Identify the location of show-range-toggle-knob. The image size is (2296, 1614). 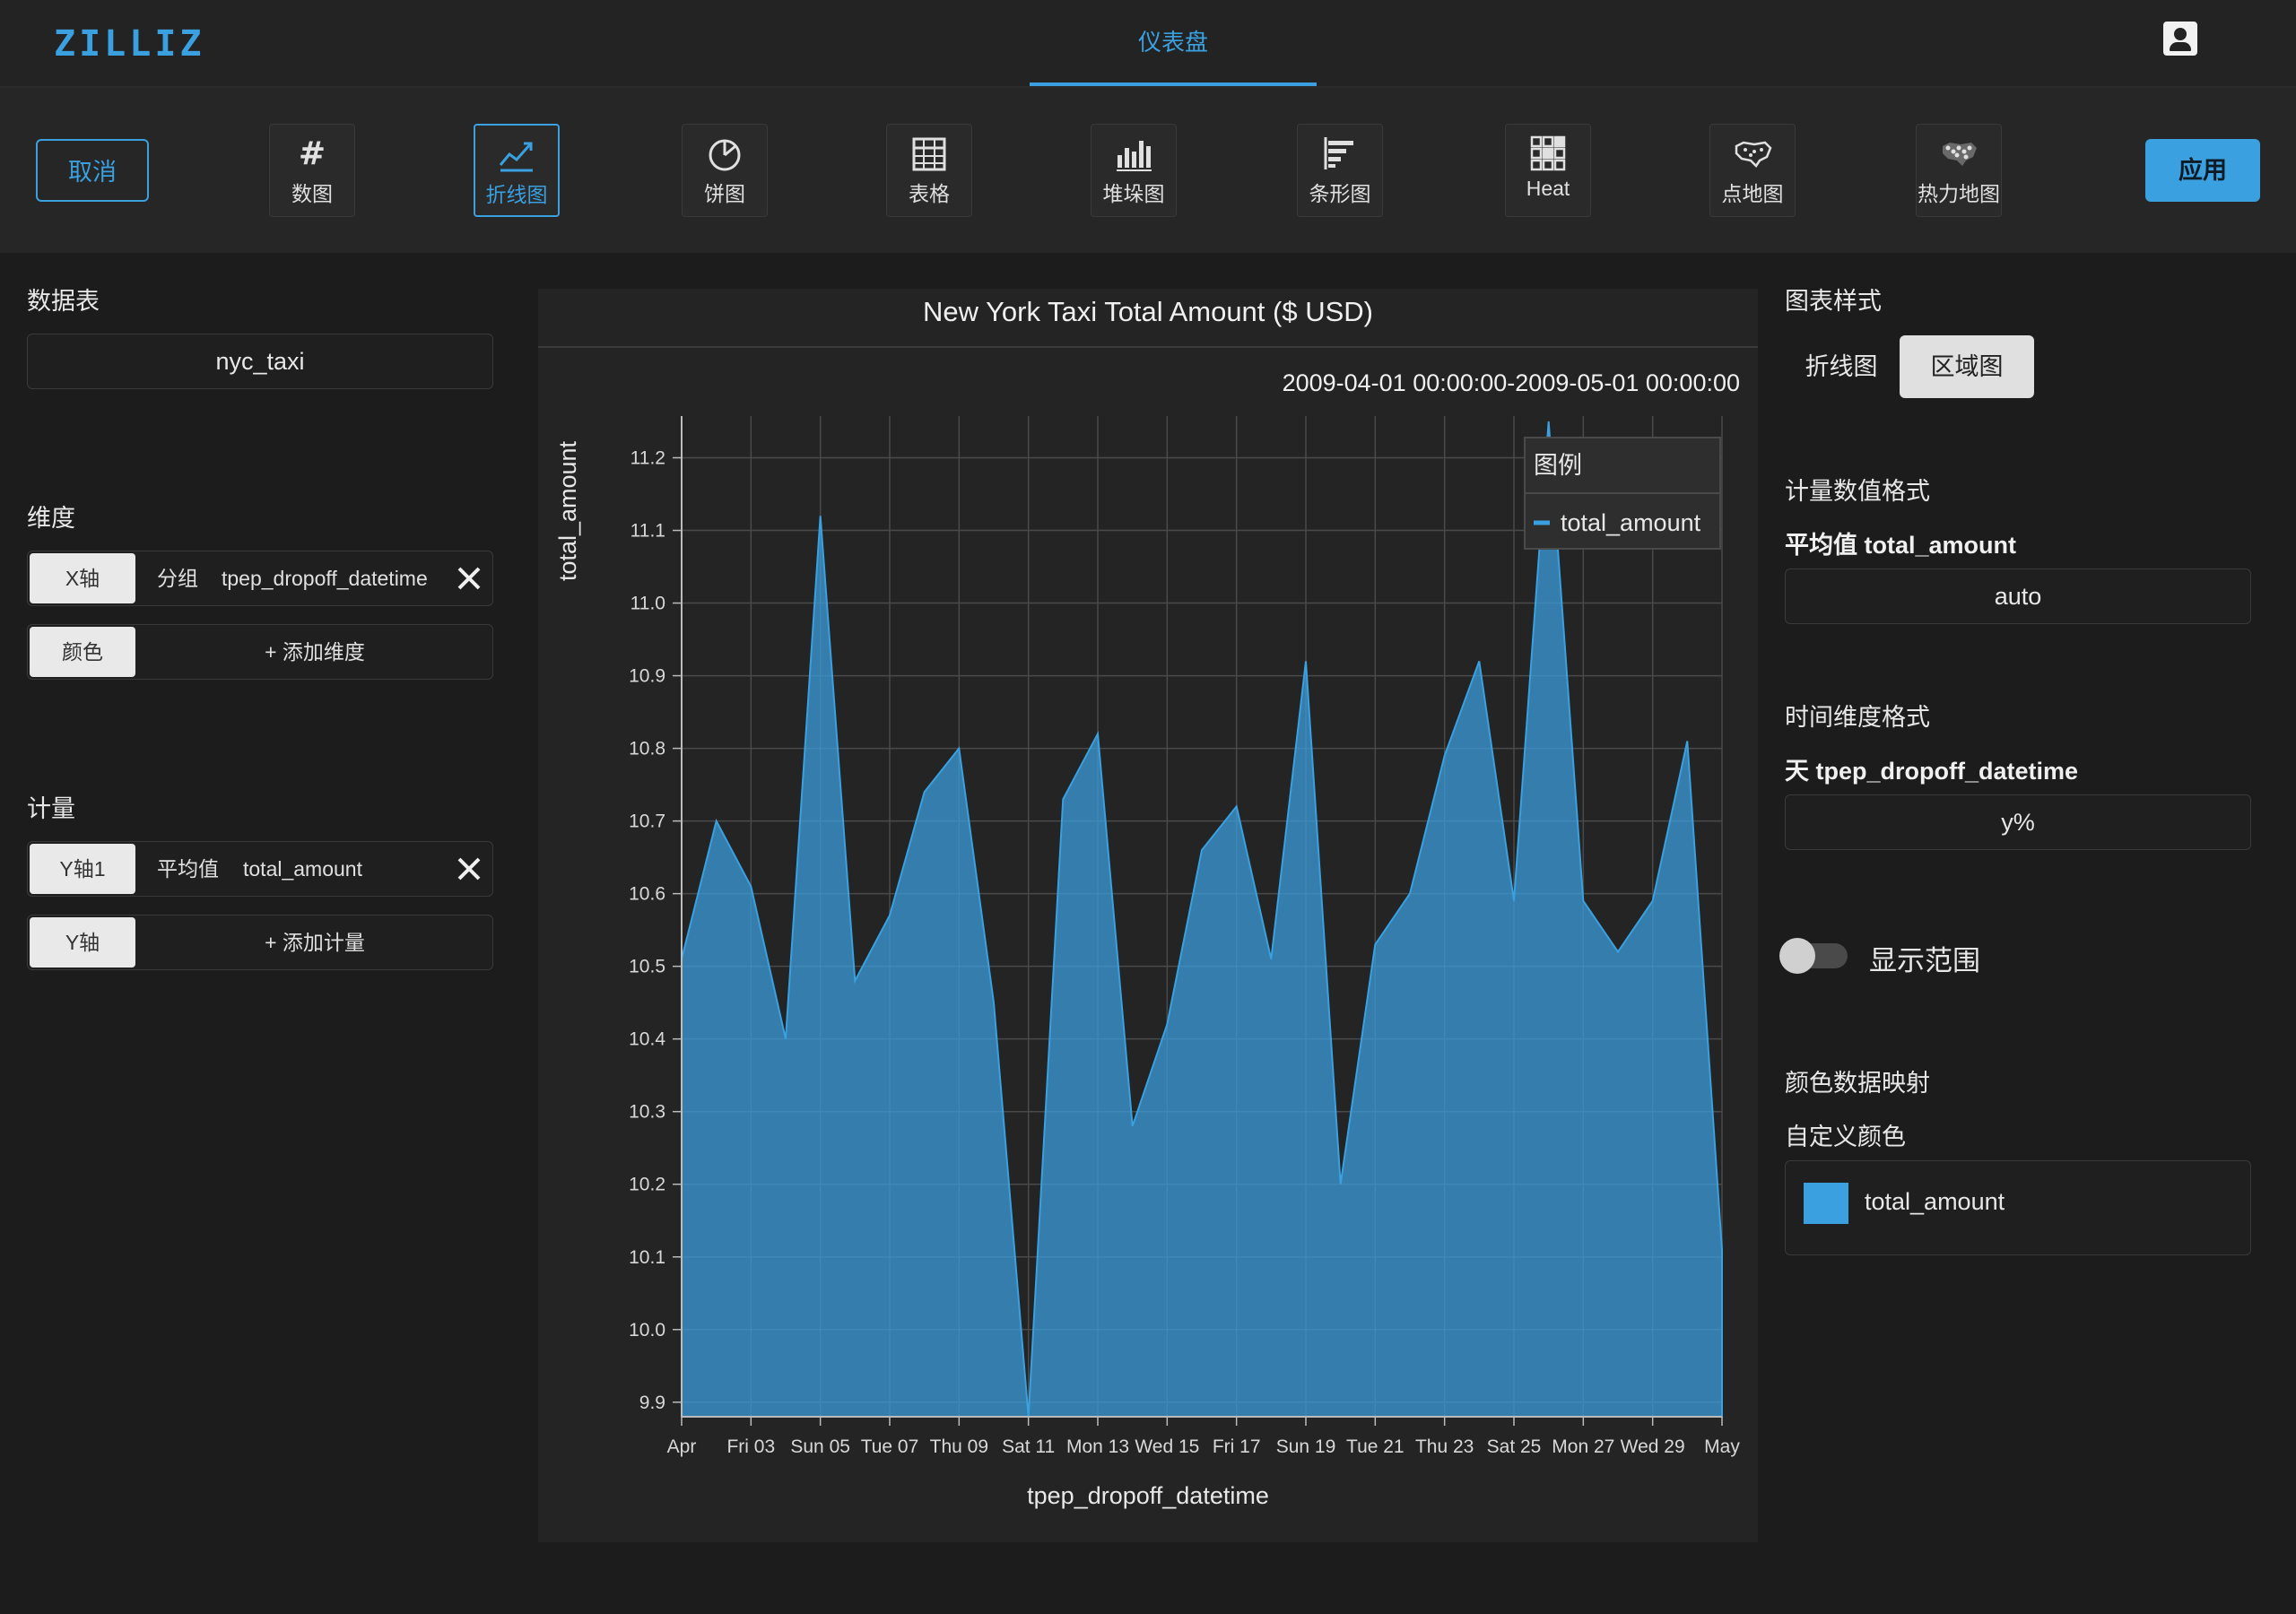
(1797, 956).